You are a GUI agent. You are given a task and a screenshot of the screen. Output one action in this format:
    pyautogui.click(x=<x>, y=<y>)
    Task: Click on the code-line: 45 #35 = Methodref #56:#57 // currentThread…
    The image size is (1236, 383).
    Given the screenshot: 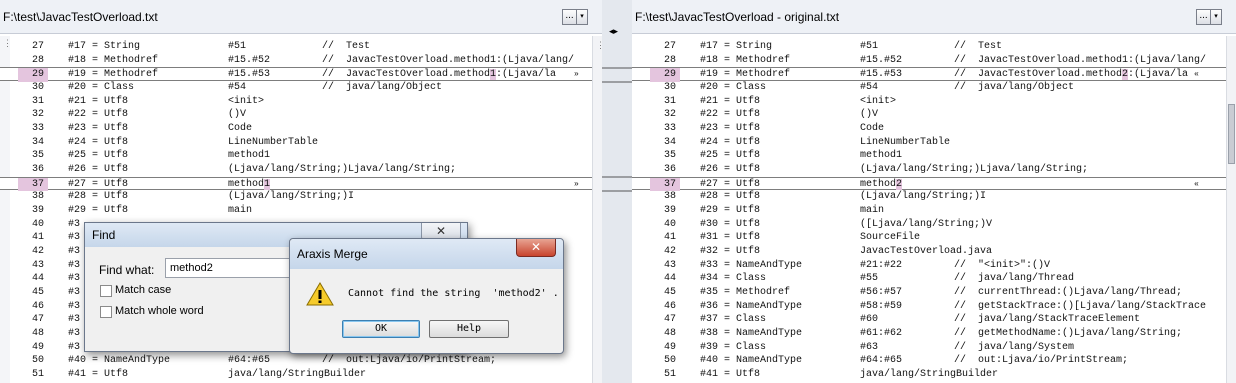 What is the action you would take?
    pyautogui.click(x=929, y=293)
    